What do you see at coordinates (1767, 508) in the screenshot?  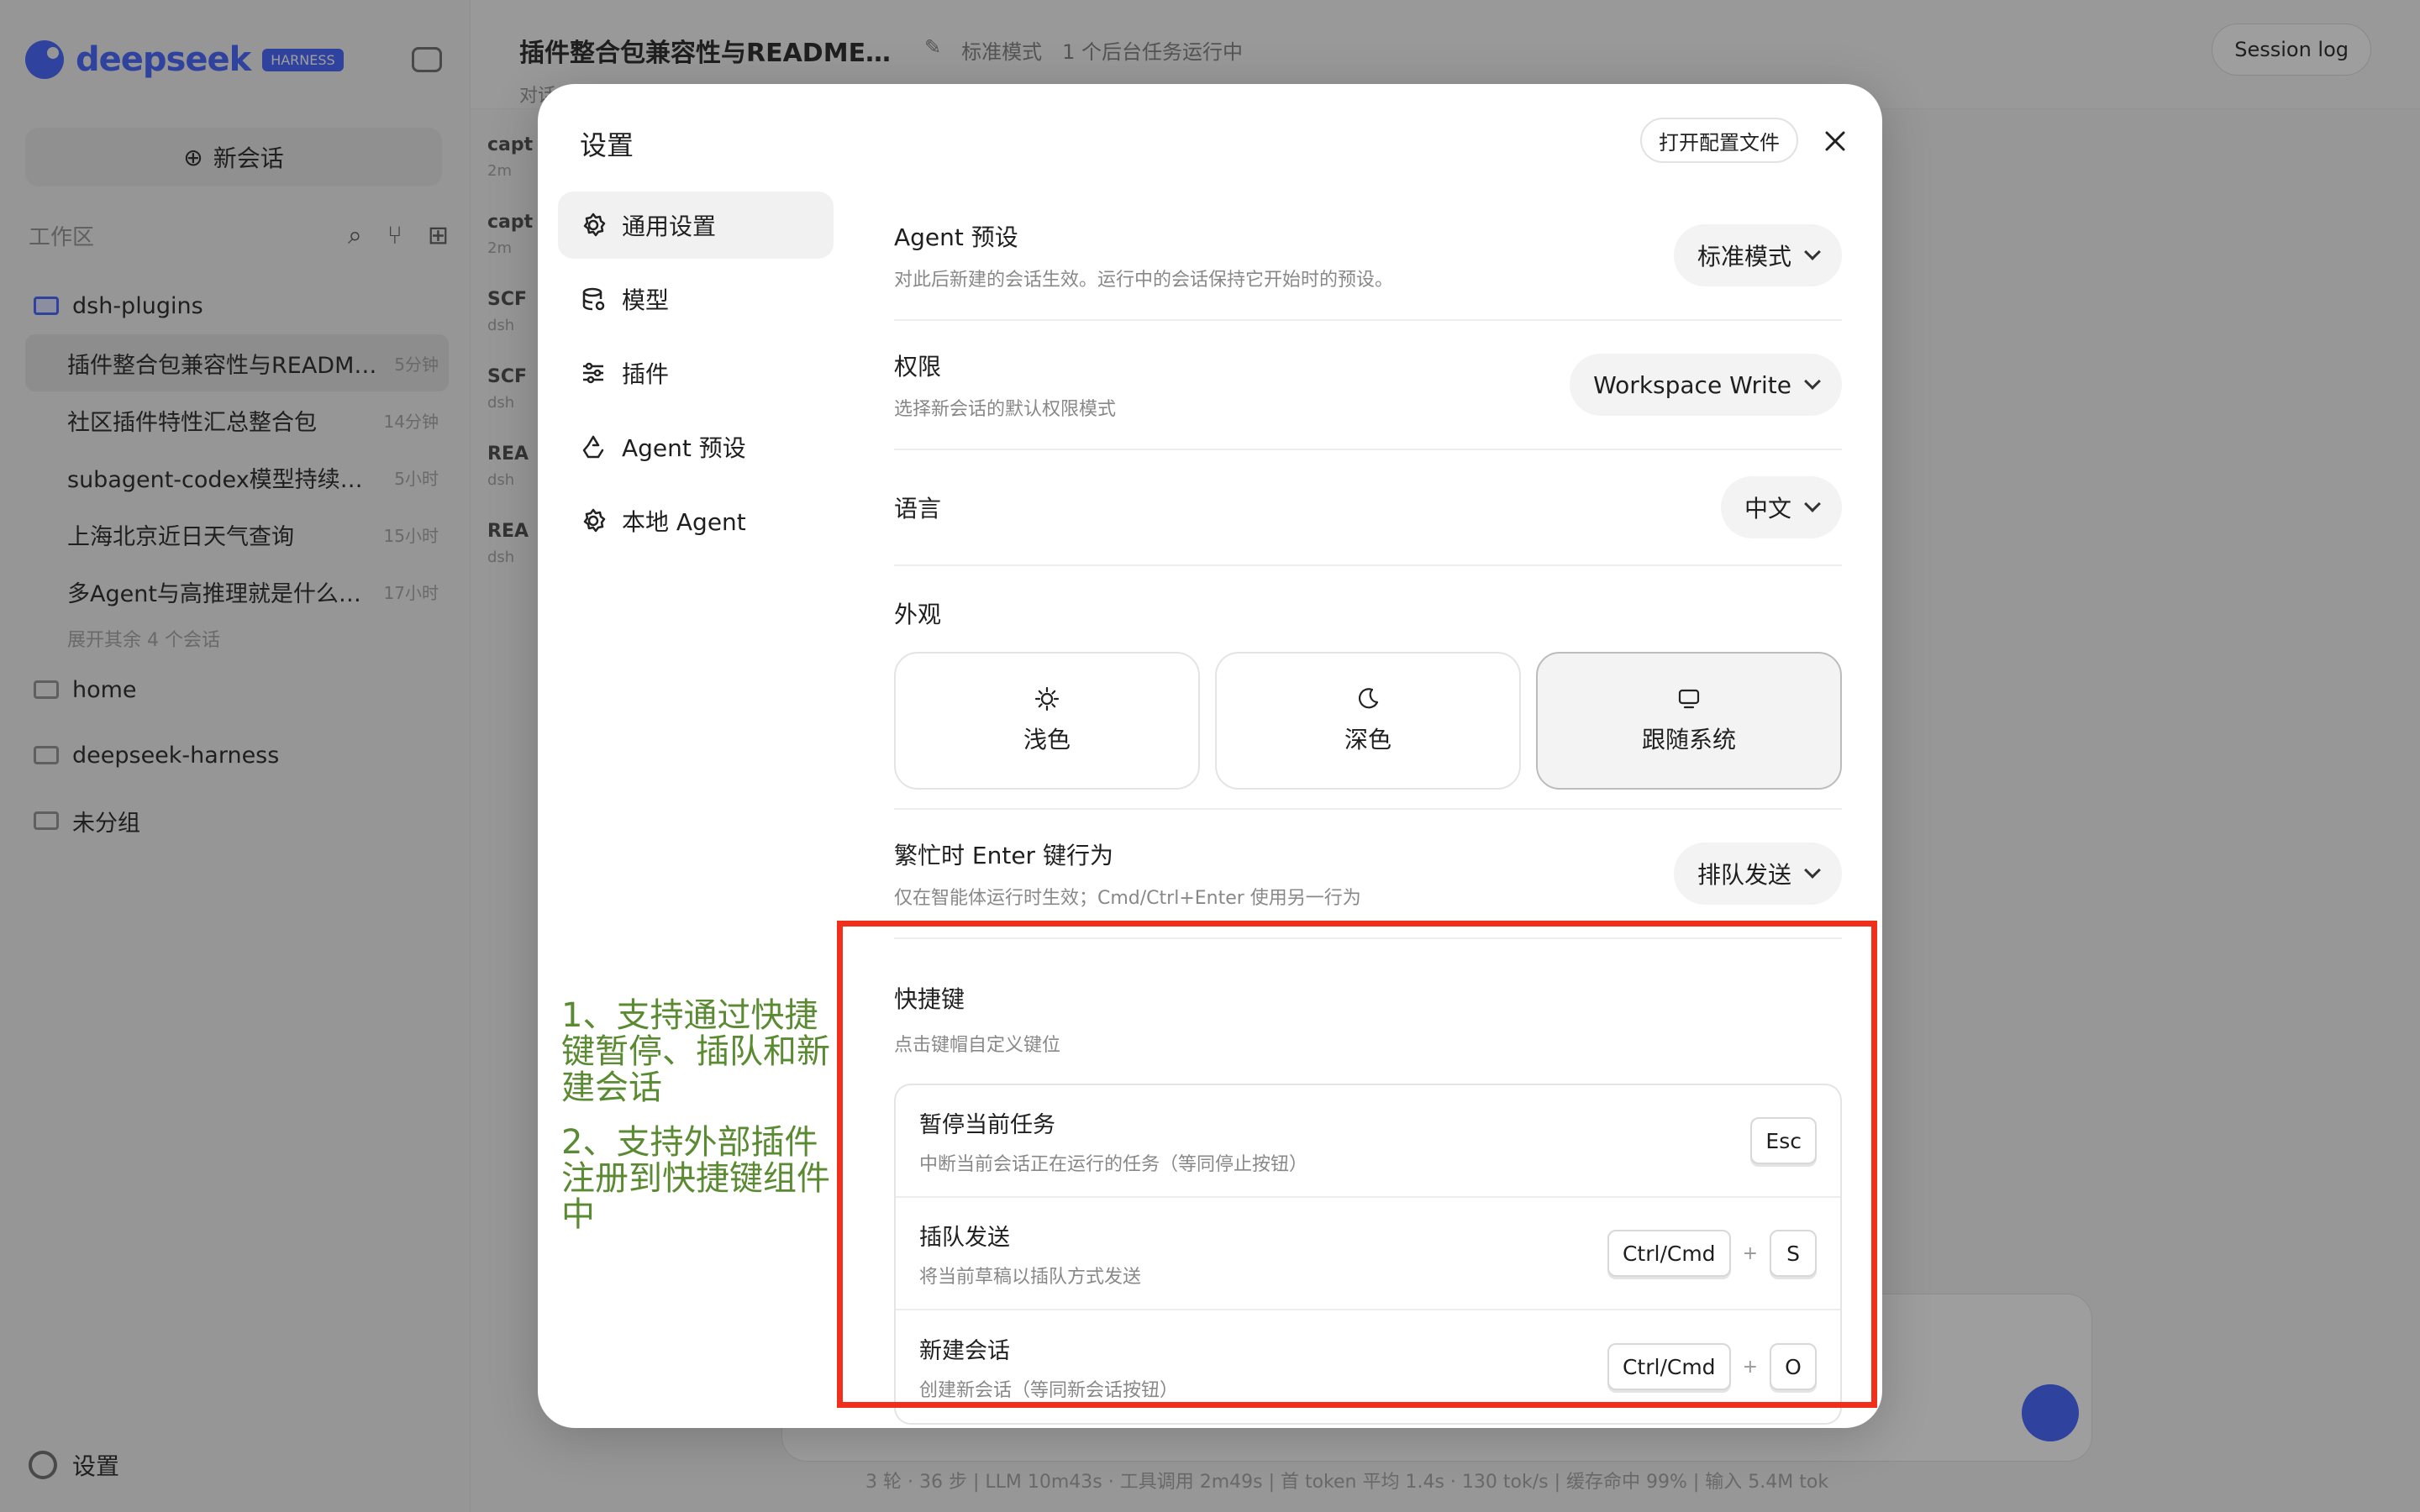 I see `dropdown-value: 中文` at bounding box center [1767, 508].